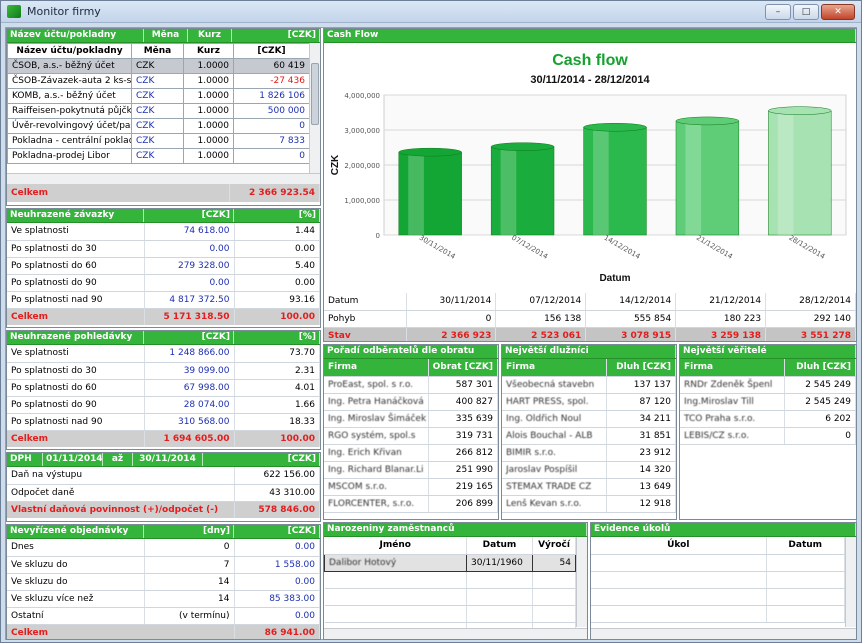 Image resolution: width=862 pixels, height=643 pixels. I want to click on table-row: Dnes 0 0.00, so click(163, 548).